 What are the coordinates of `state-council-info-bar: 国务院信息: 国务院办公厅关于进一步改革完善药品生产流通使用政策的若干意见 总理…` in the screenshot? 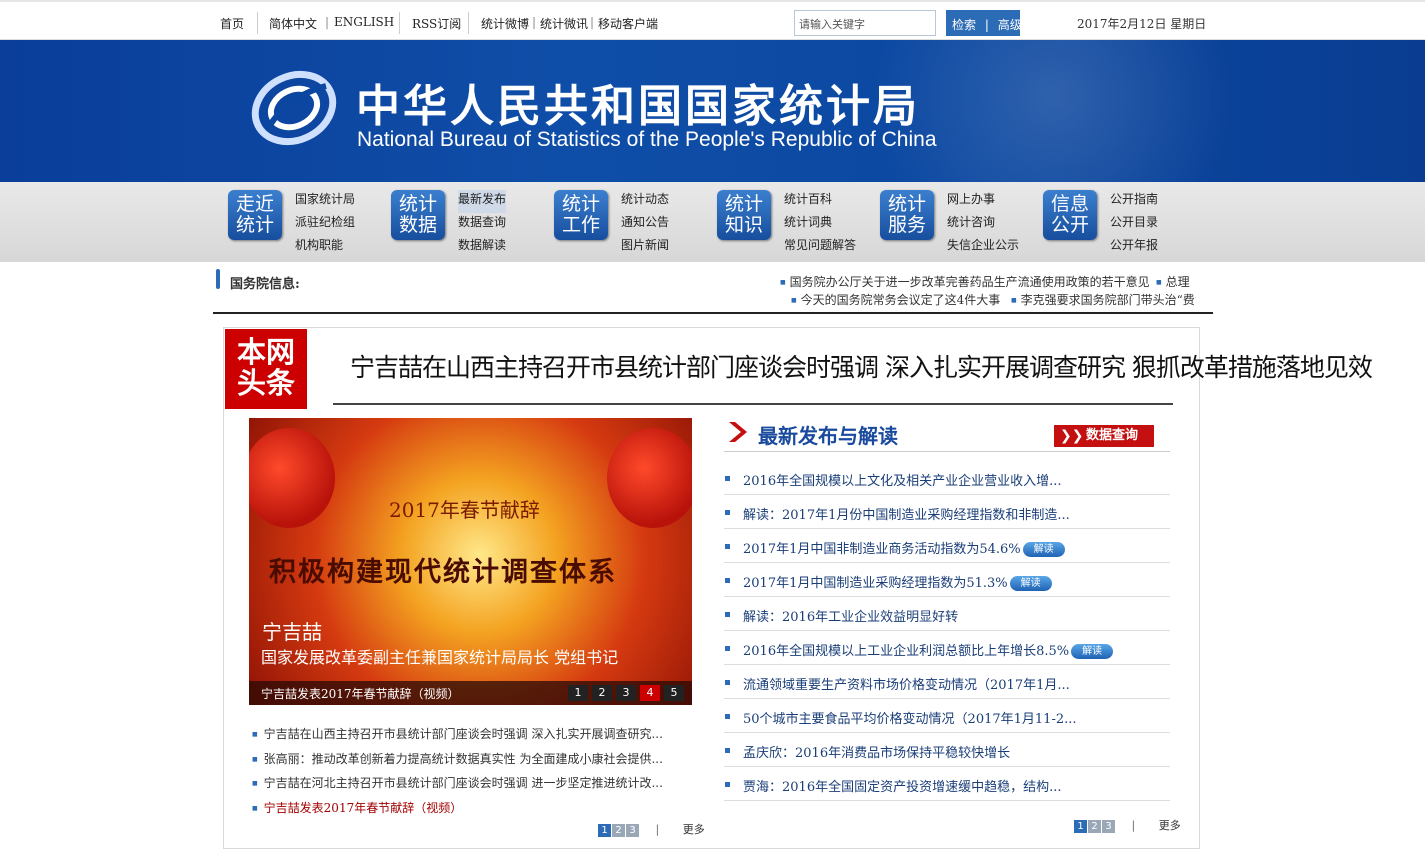 It's located at (713, 288).